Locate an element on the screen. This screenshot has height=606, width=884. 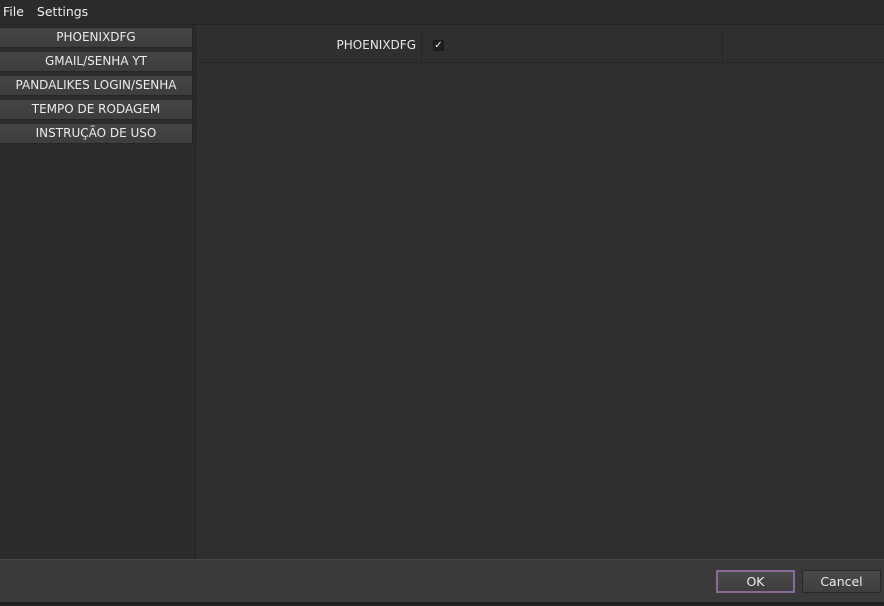
cancel-button: Cancel is located at coordinates (841, 581).